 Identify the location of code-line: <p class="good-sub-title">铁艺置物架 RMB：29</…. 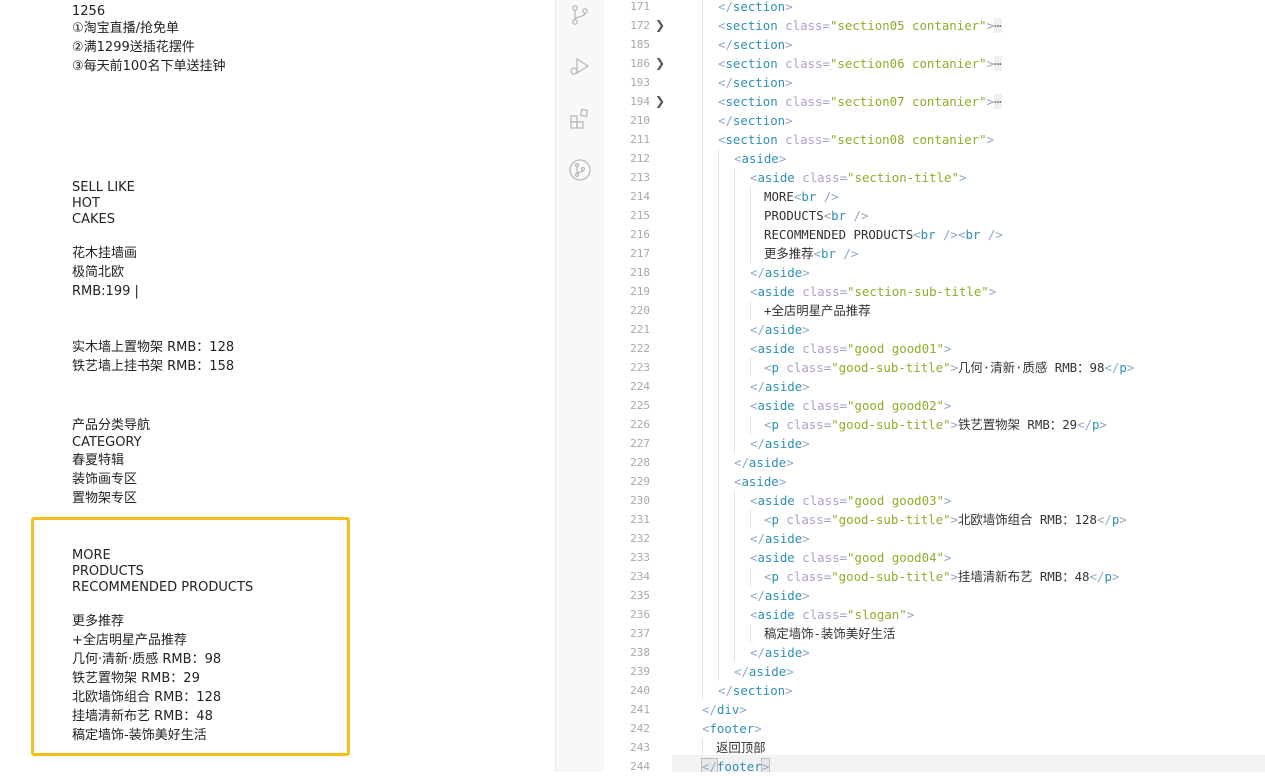
(935, 424).